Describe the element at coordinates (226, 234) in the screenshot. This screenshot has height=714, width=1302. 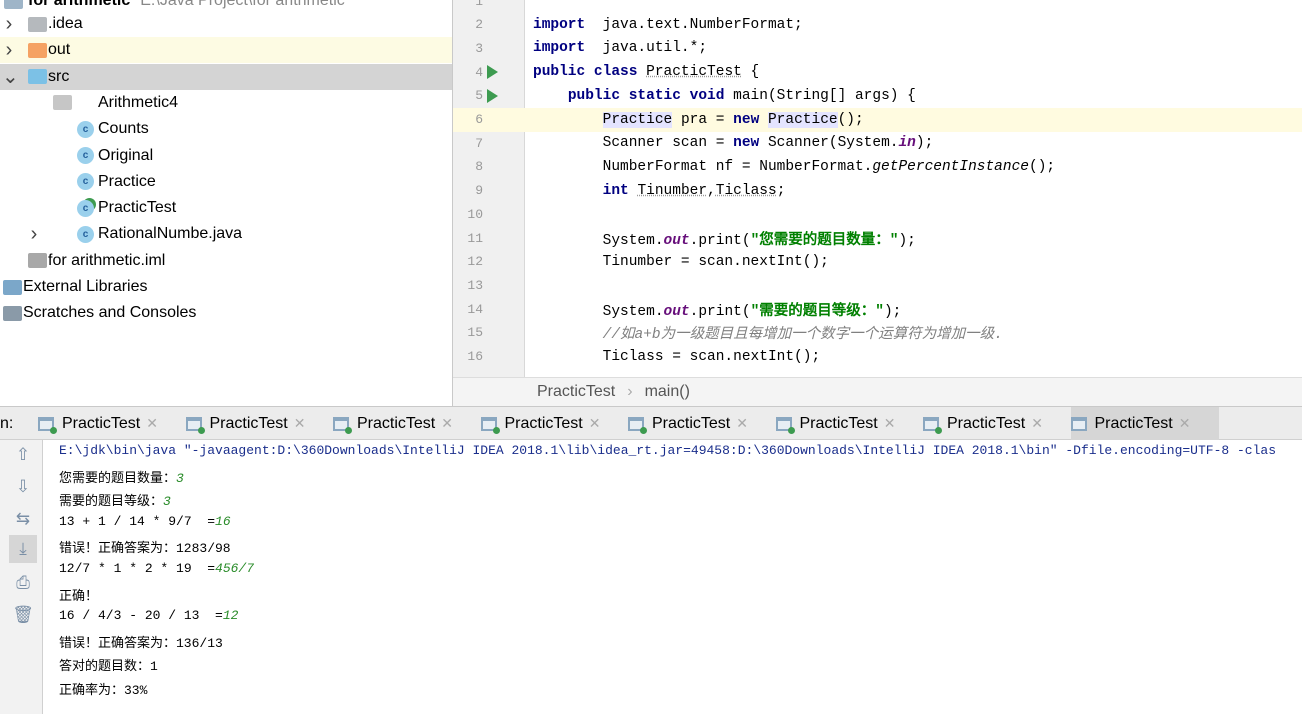
I see `tree-item: › c RationalNumbe.java` at that location.